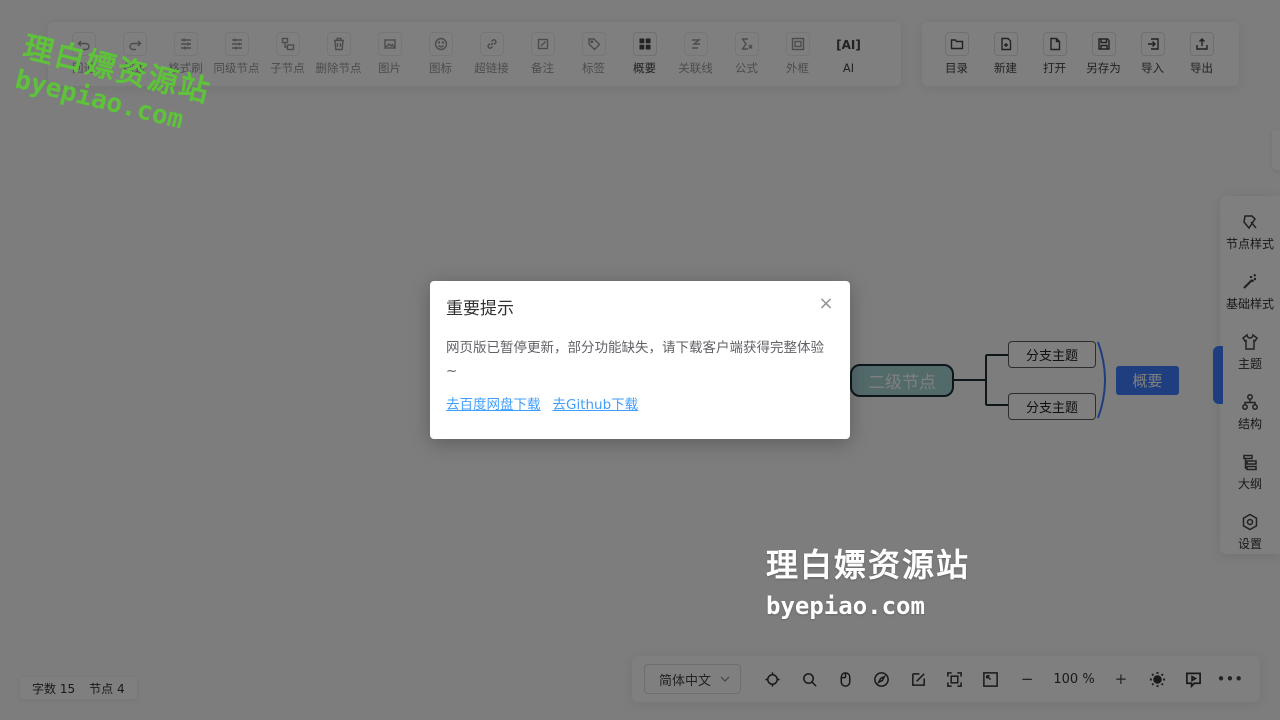  What do you see at coordinates (596, 403) in the screenshot?
I see `github-download-link: 去Github下载` at bounding box center [596, 403].